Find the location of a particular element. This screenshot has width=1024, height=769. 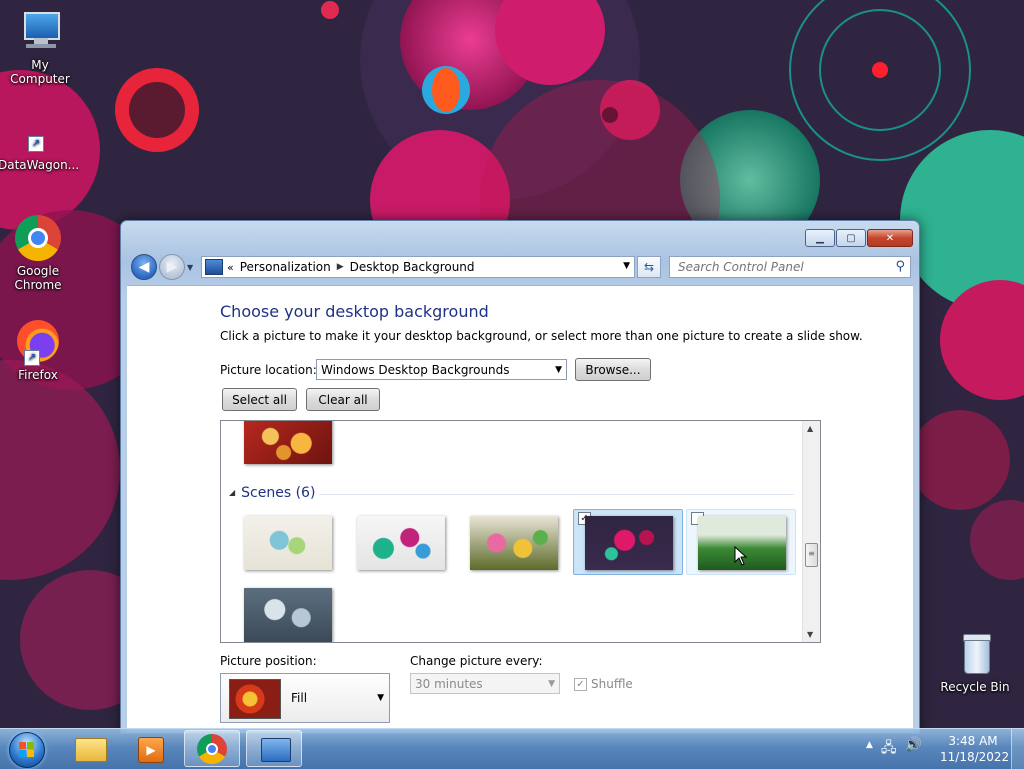

taskbar: ▶ ▲ 🖧 🔊 3:48 AM 11/18/2022 is located at coordinates (512, 748).